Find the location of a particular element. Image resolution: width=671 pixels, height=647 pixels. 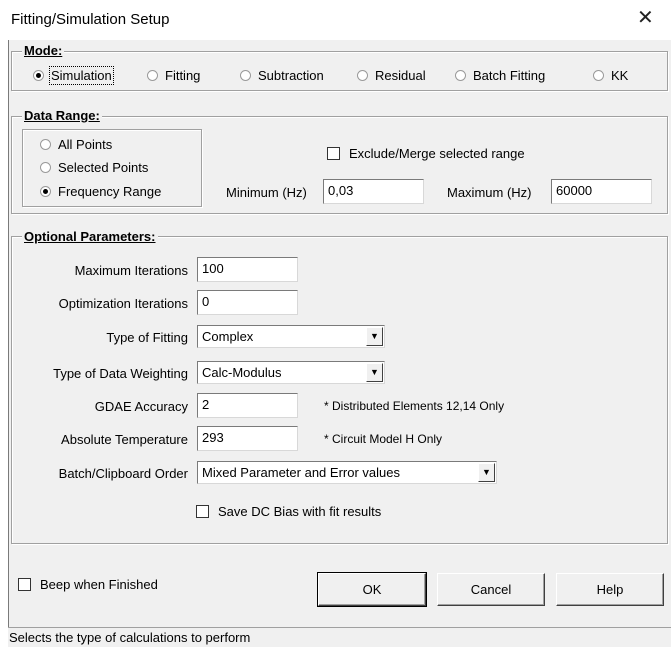

absolute-temperature-label: Absolute Temperature is located at coordinates (124, 439).